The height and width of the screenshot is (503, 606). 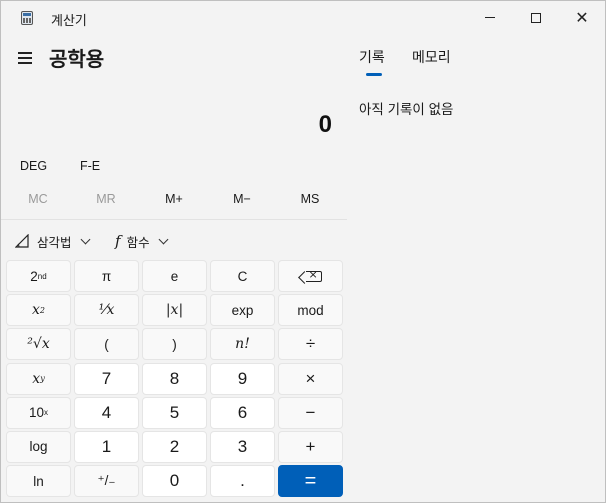 What do you see at coordinates (310, 310) in the screenshot?
I see `mod-button: mod` at bounding box center [310, 310].